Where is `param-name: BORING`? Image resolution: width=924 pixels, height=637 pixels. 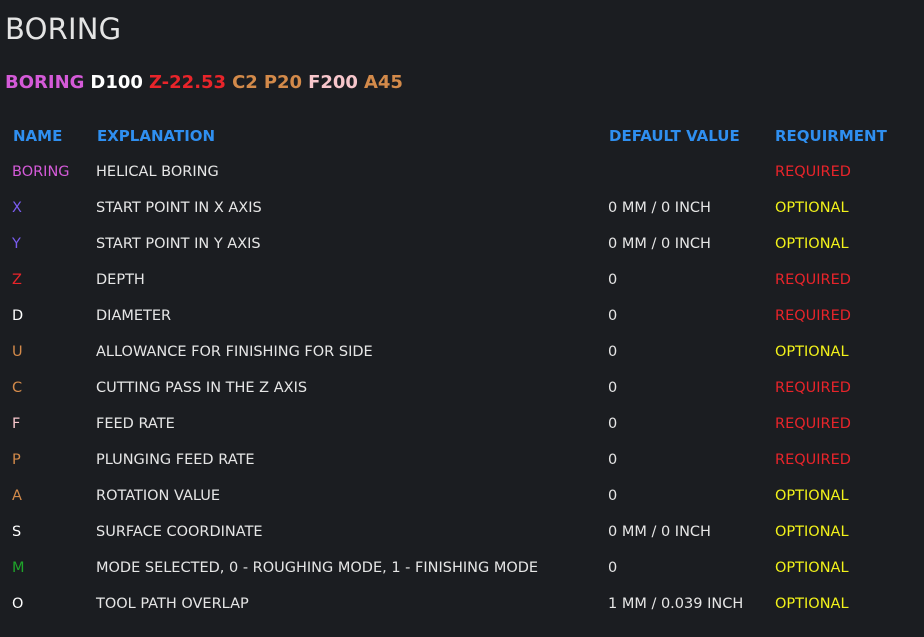 param-name: BORING is located at coordinates (41, 172).